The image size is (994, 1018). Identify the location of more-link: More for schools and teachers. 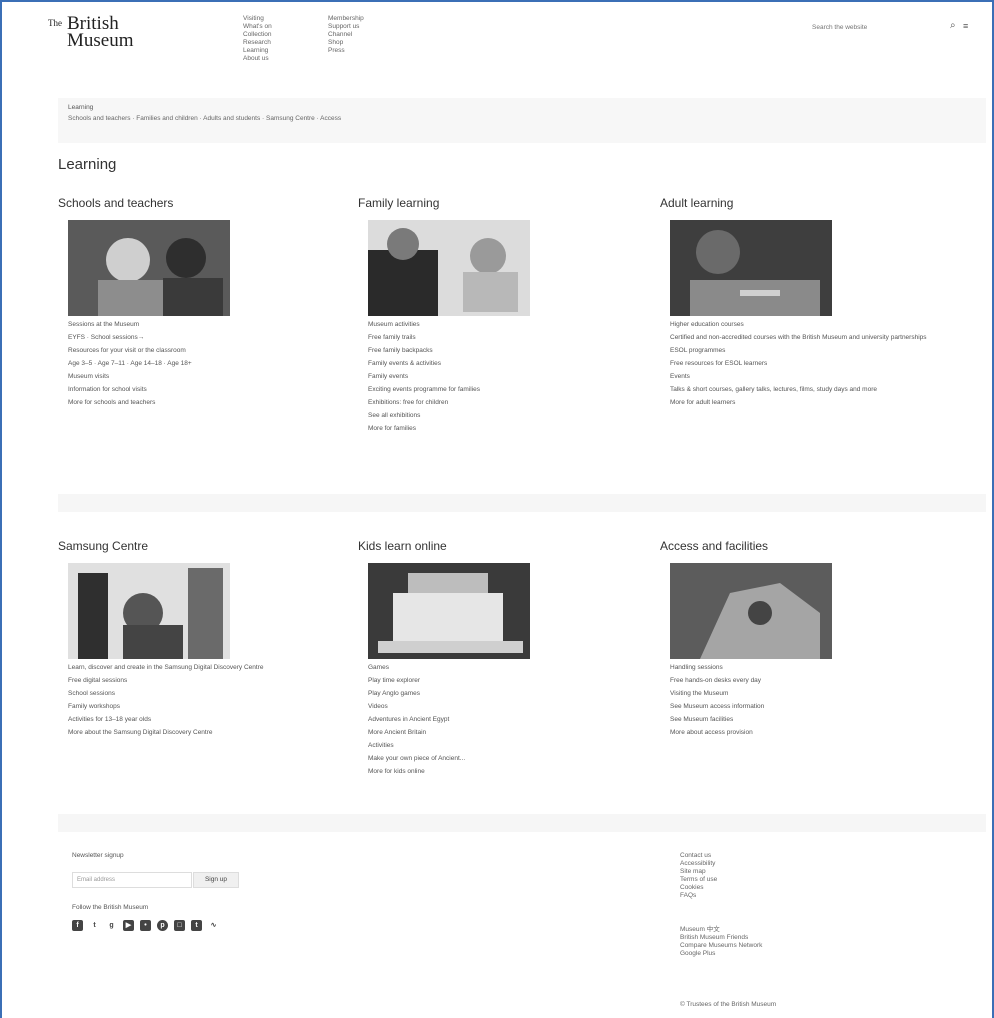
(213, 403).